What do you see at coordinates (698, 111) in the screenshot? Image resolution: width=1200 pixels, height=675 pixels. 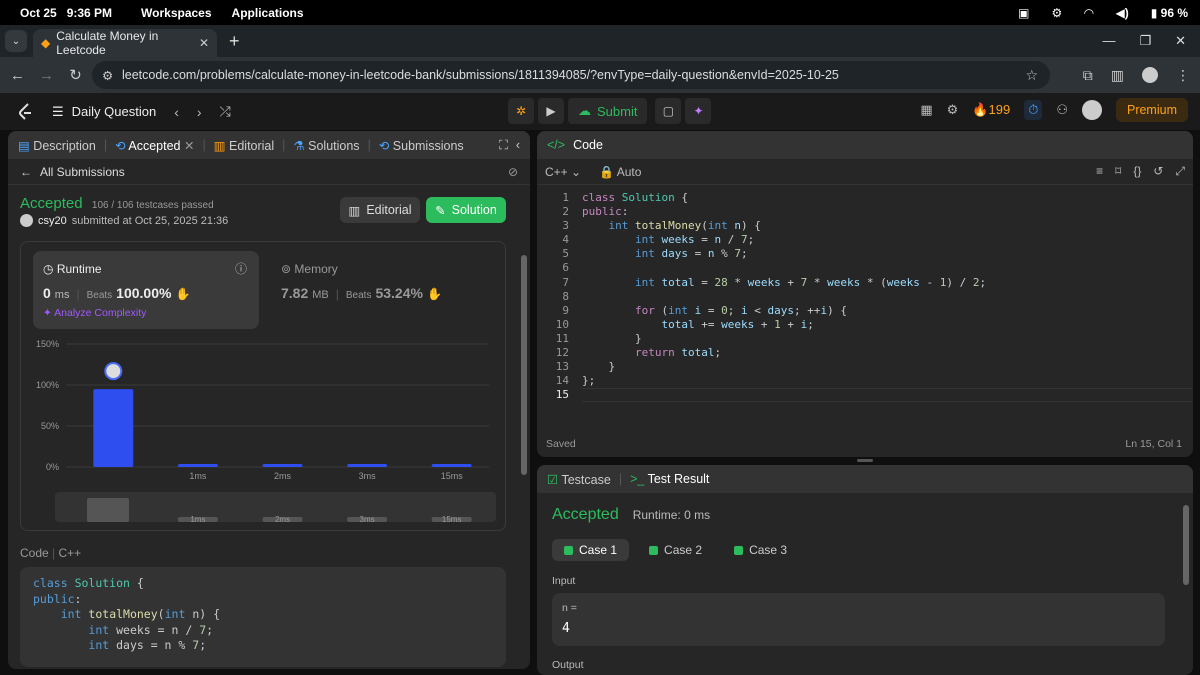 I see `ai-sparkle-icon: ✦` at bounding box center [698, 111].